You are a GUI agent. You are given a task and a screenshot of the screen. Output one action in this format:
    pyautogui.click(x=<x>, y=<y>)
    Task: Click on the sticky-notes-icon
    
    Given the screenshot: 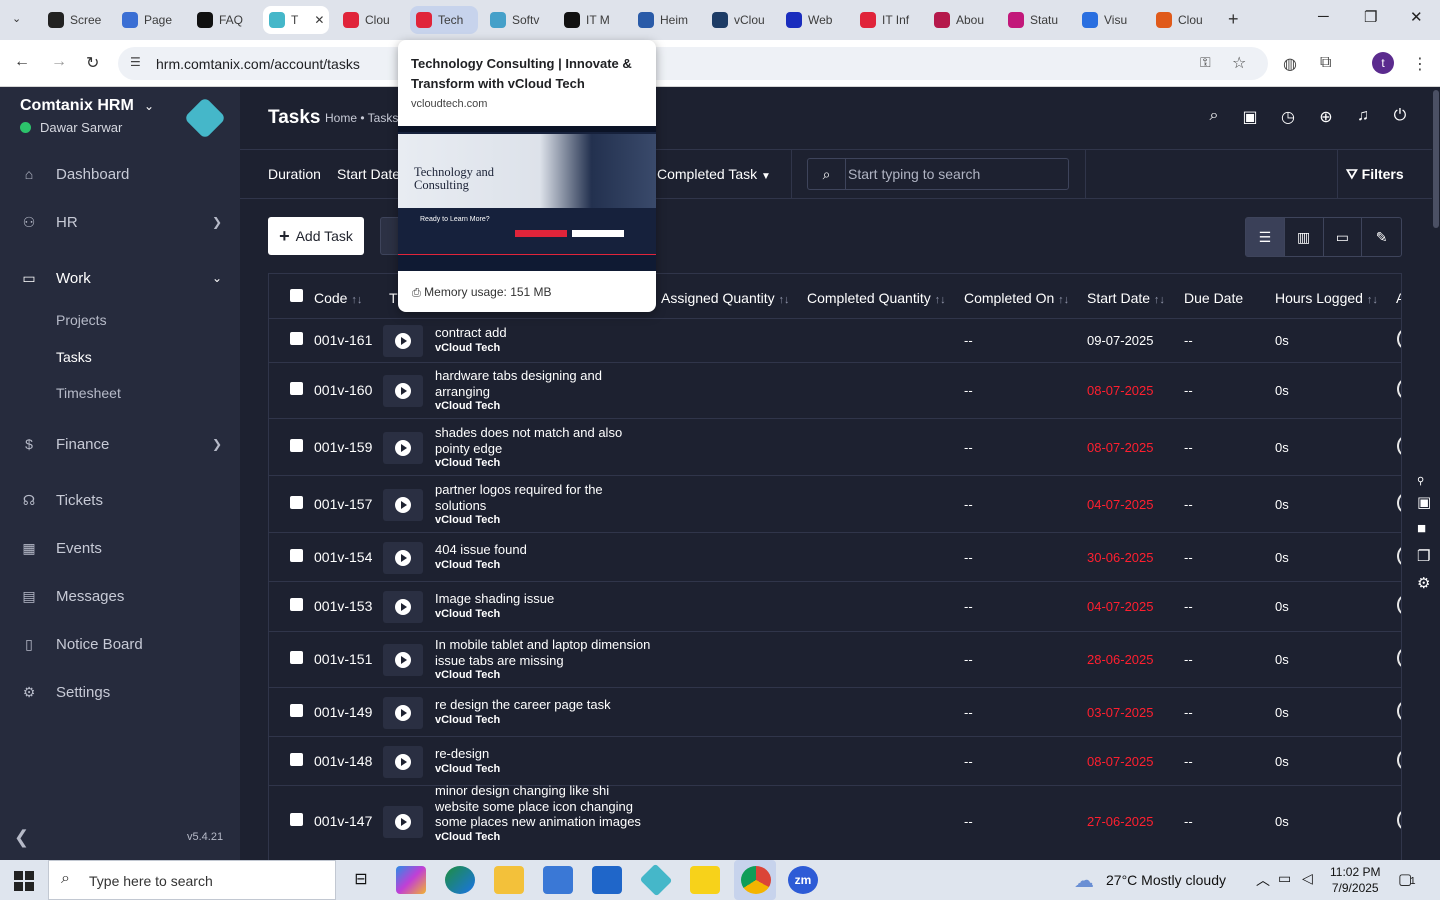 What is the action you would take?
    pyautogui.click(x=705, y=880)
    